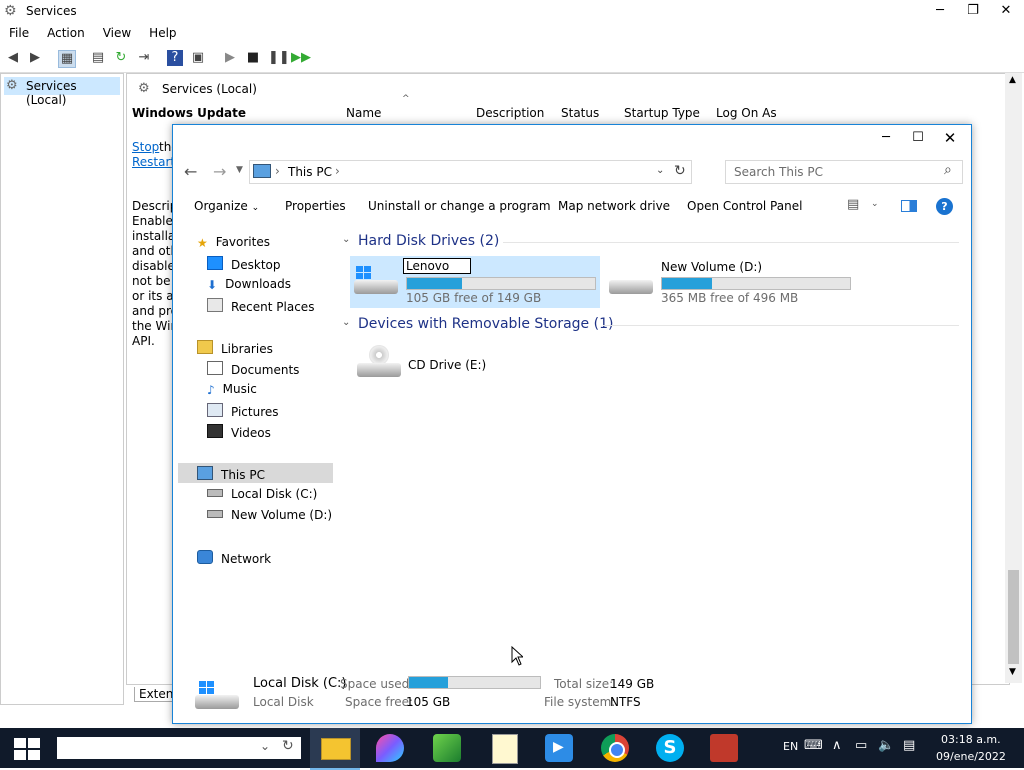 The image size is (1024, 770). What do you see at coordinates (215, 493) in the screenshot?
I see `drive-icon` at bounding box center [215, 493].